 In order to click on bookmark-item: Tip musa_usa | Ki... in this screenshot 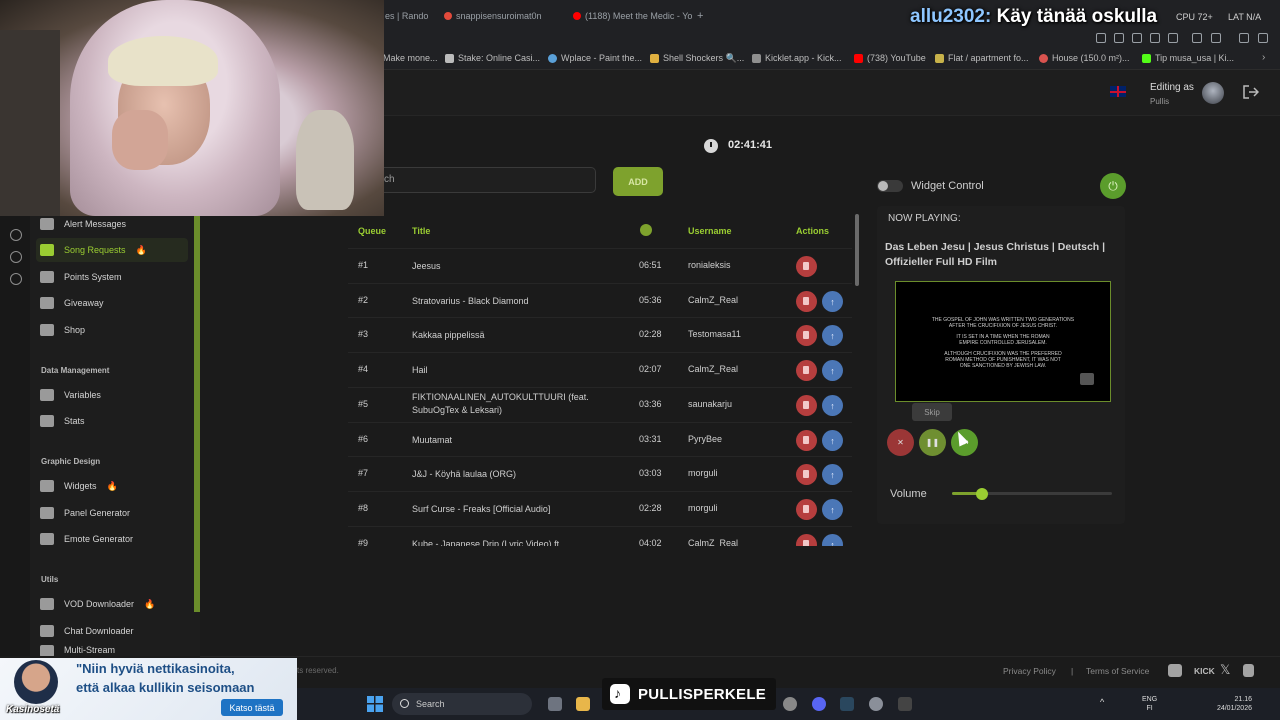, I will do `click(1188, 58)`.